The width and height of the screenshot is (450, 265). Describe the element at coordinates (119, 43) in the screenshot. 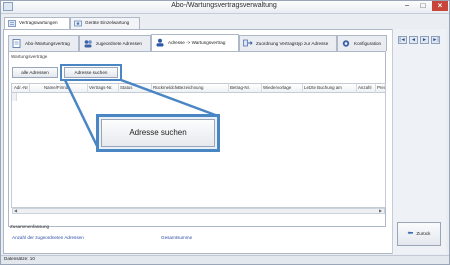

I see `tab-label: zugeordnete Adressen` at that location.